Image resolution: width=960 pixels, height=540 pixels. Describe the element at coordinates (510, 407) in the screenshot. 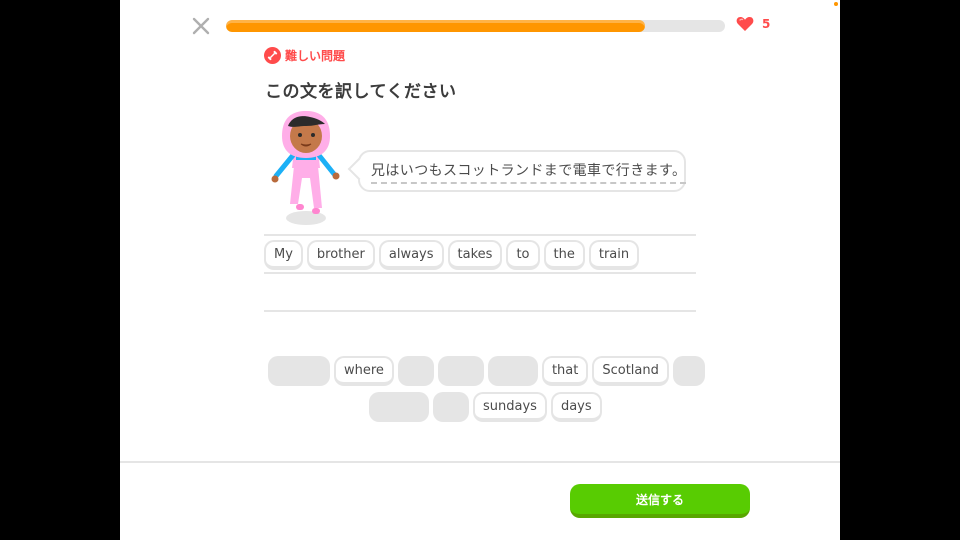

I see `word-bank-chip: sundays` at that location.